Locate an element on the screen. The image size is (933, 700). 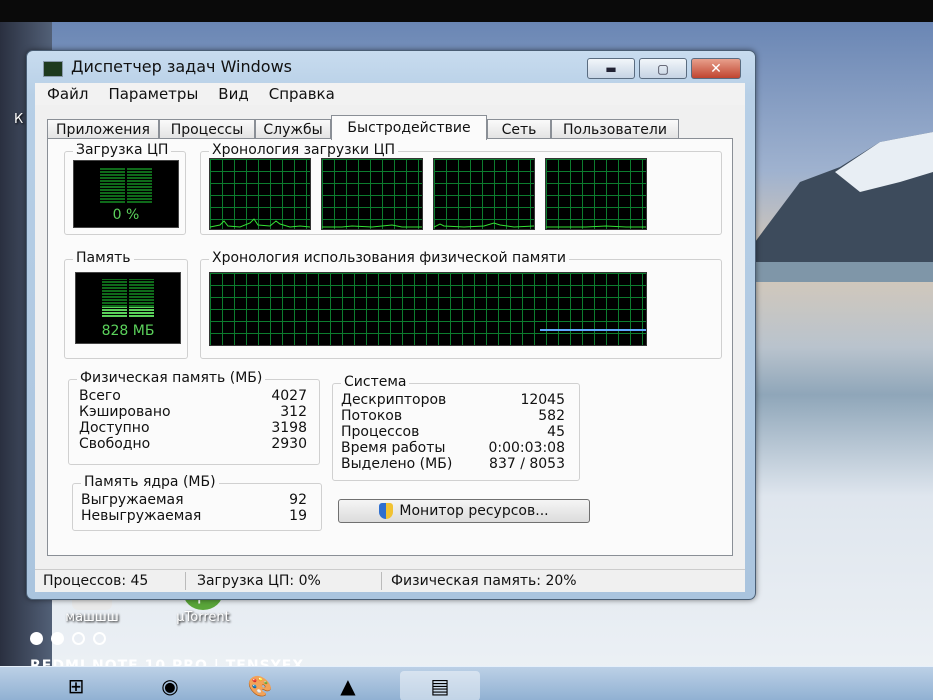
minimize-button: ▬ is located at coordinates (611, 68).